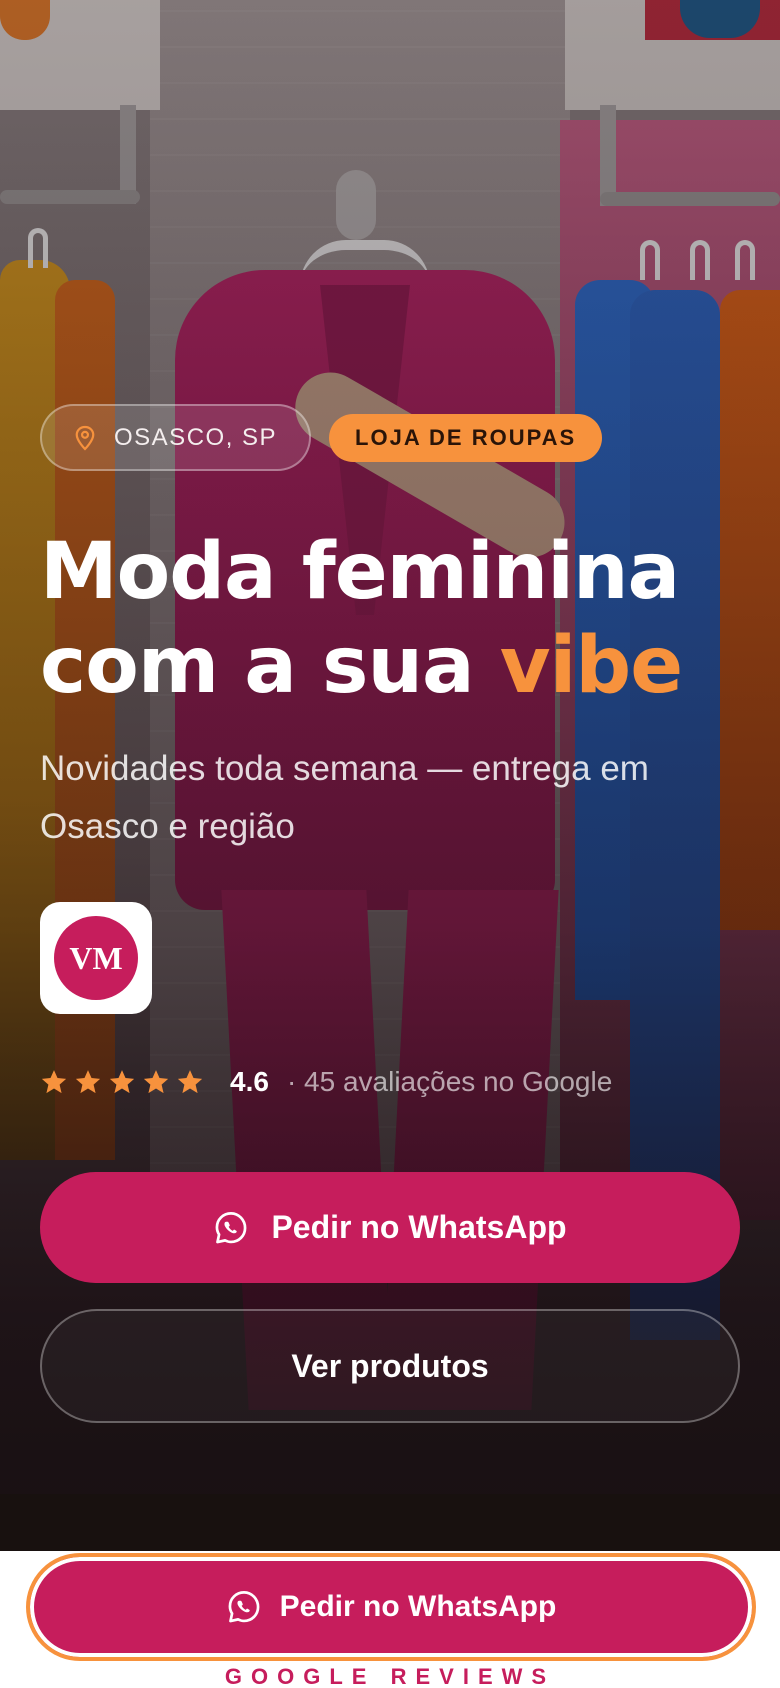  What do you see at coordinates (390, 1524) in the screenshot?
I see `section-divider` at bounding box center [390, 1524].